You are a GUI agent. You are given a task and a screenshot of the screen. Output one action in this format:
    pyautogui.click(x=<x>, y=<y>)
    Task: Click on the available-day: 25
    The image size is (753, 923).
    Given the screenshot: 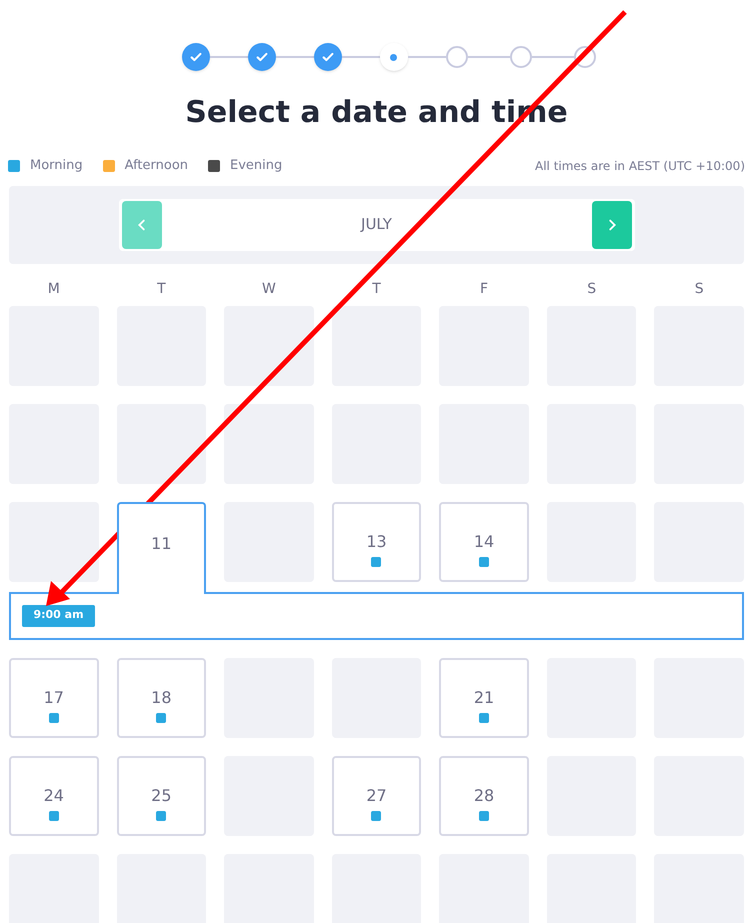 What is the action you would take?
    pyautogui.click(x=161, y=796)
    